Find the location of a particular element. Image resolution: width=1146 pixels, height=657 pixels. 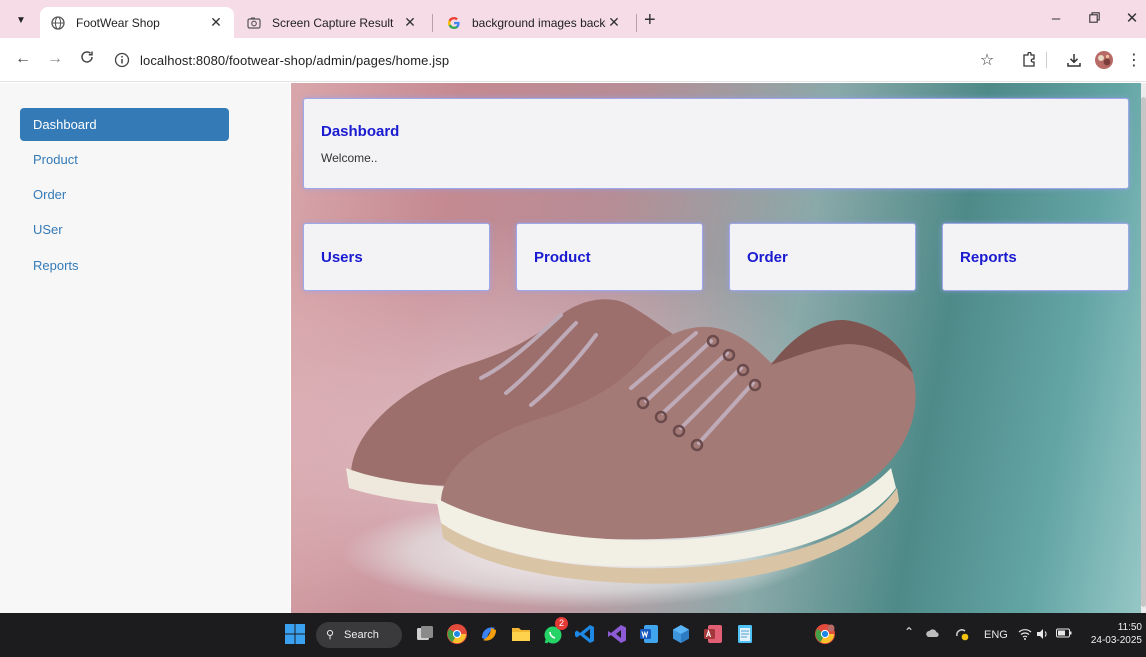

system-clock: 11:50 24-03-2025 is located at coordinates (1112, 634).